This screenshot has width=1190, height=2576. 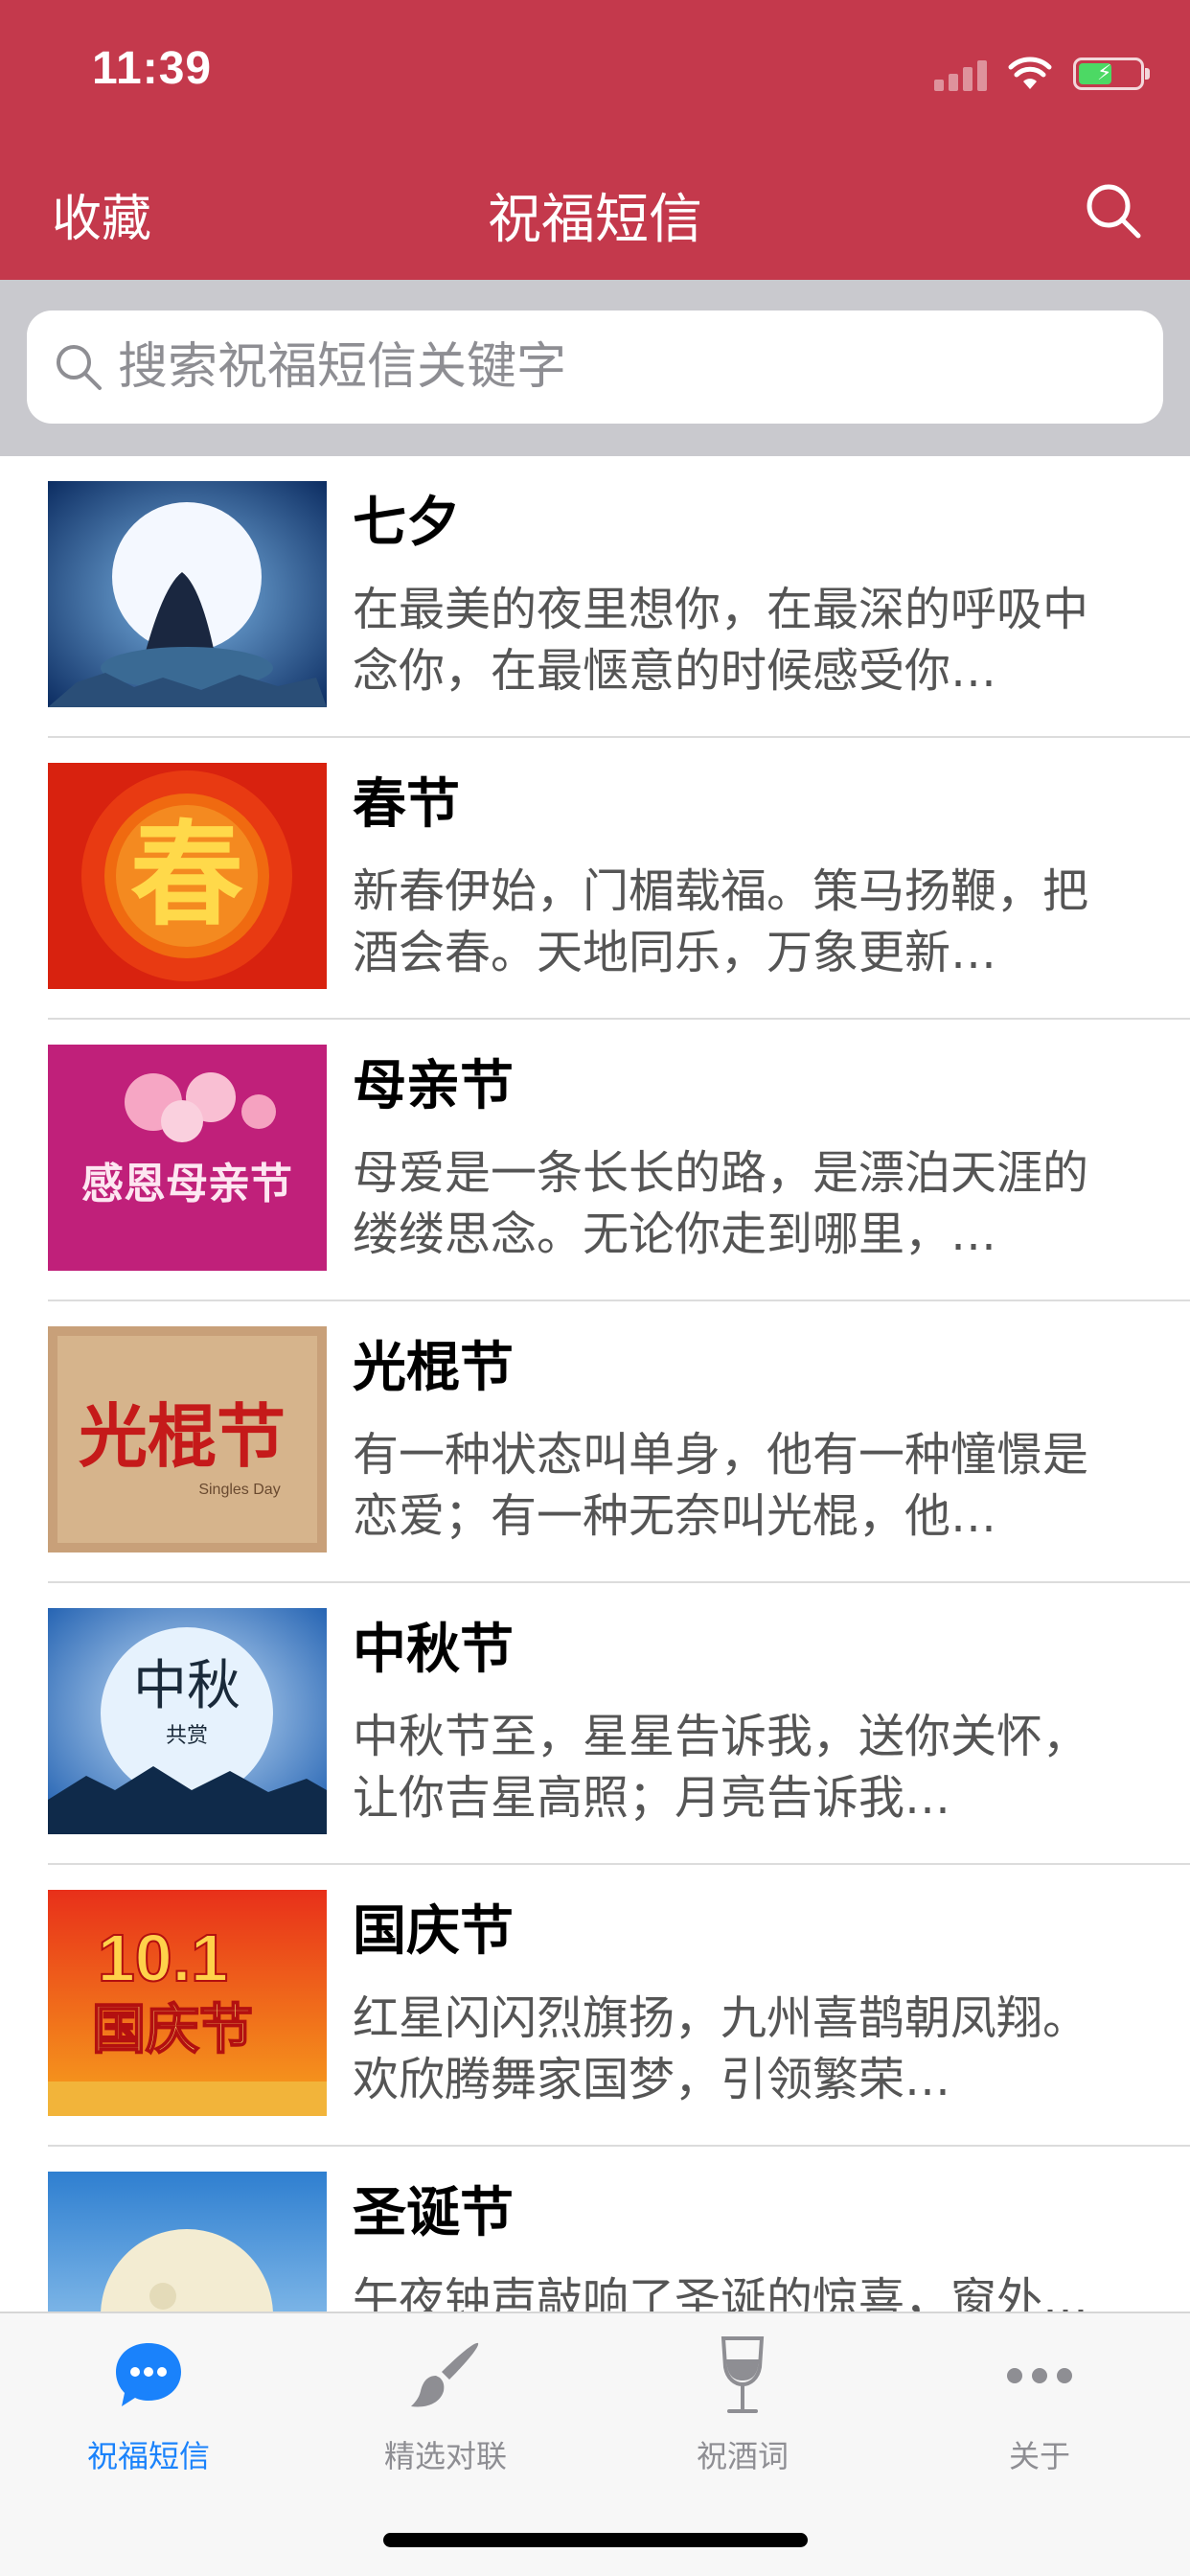 What do you see at coordinates (1039, 2375) in the screenshot?
I see `more-icon` at bounding box center [1039, 2375].